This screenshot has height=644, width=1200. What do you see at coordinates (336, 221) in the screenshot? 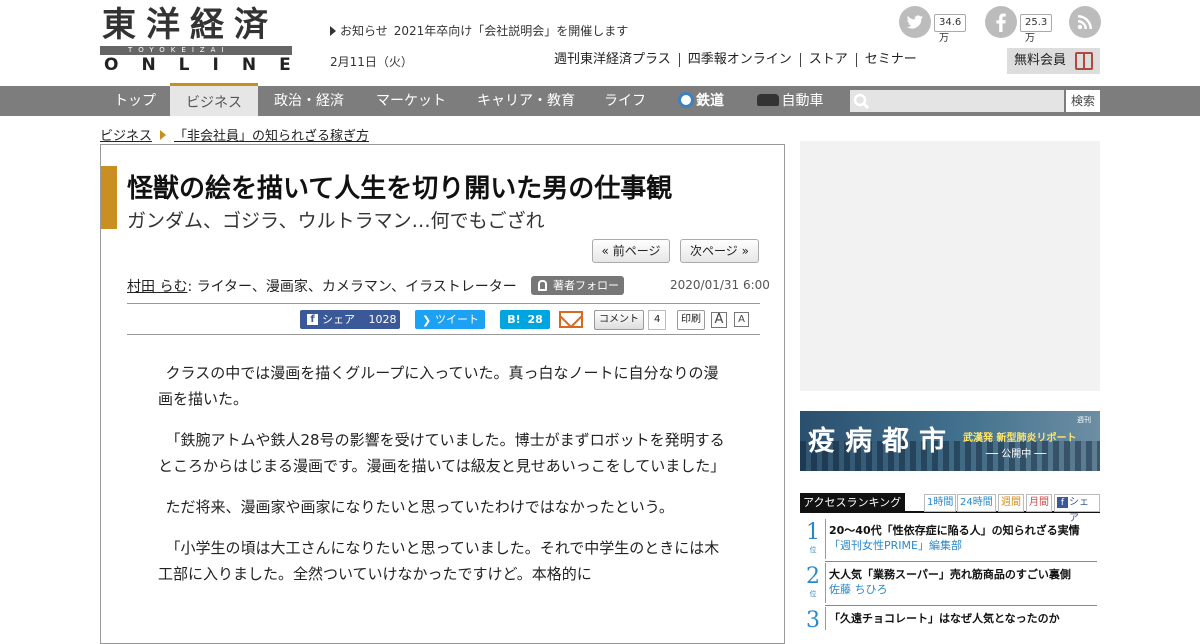
I see `article-subhead: ガンダム、ゴジラ、ウルトラマン…何でもござれ` at bounding box center [336, 221].